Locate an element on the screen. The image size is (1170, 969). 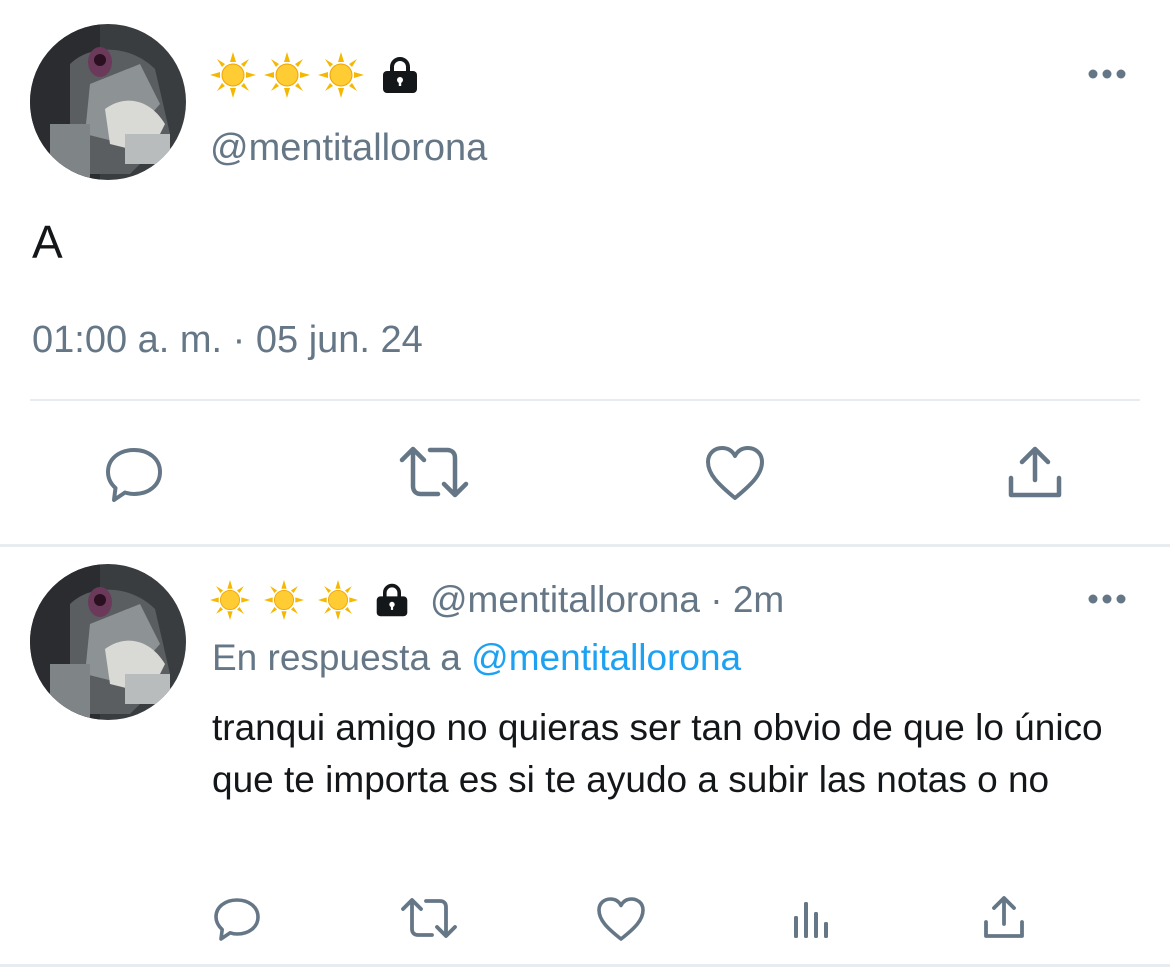
tweet-timestamp: 01:00 a. m. · 05 jun. 24 is located at coordinates (227, 340).